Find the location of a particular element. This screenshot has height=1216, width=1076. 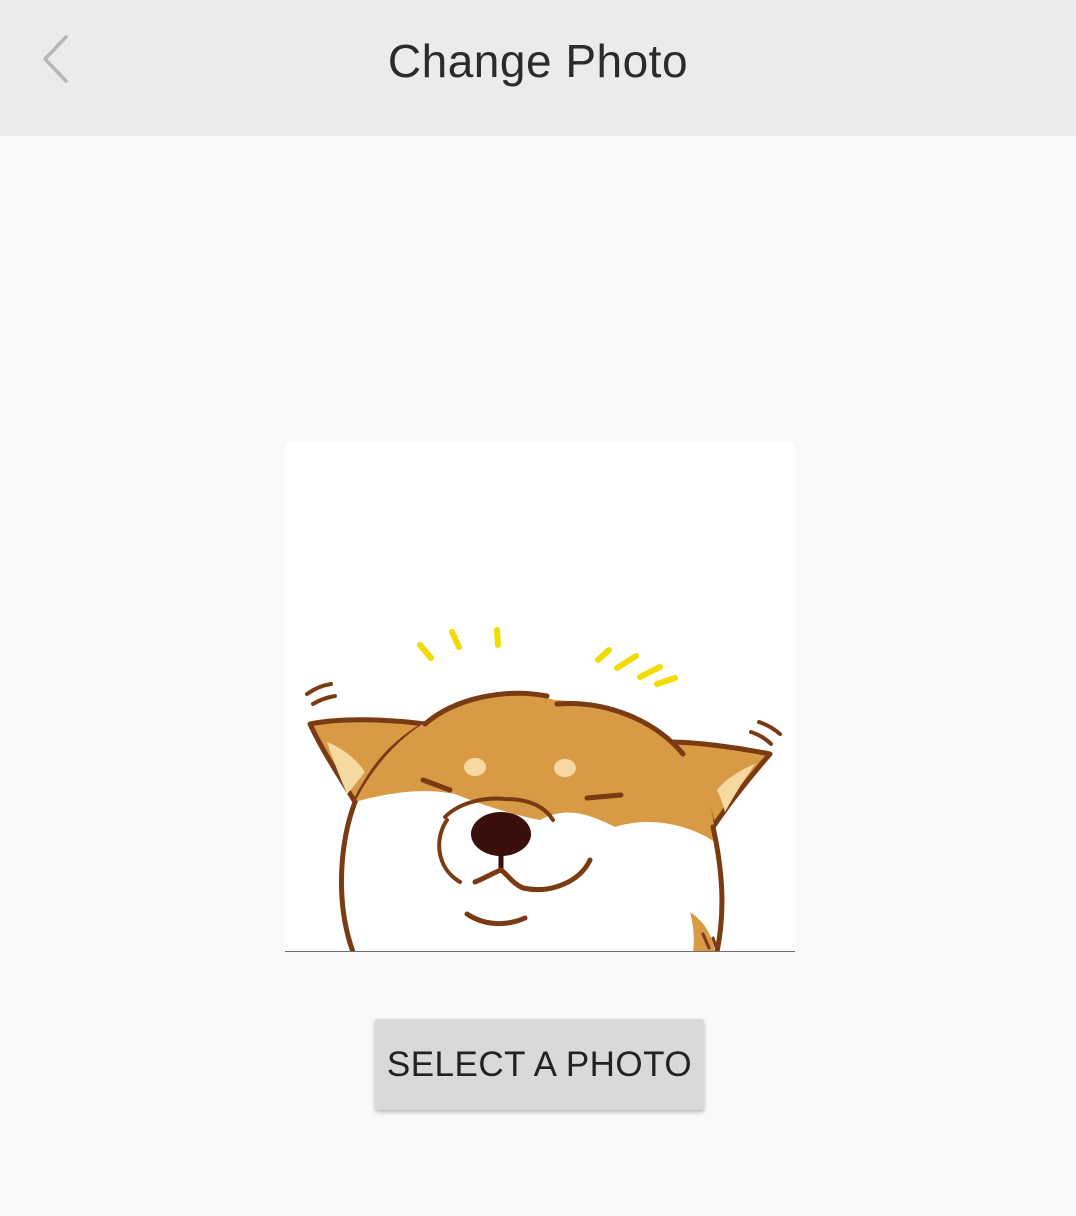

chevron-left-icon is located at coordinates (56, 61).